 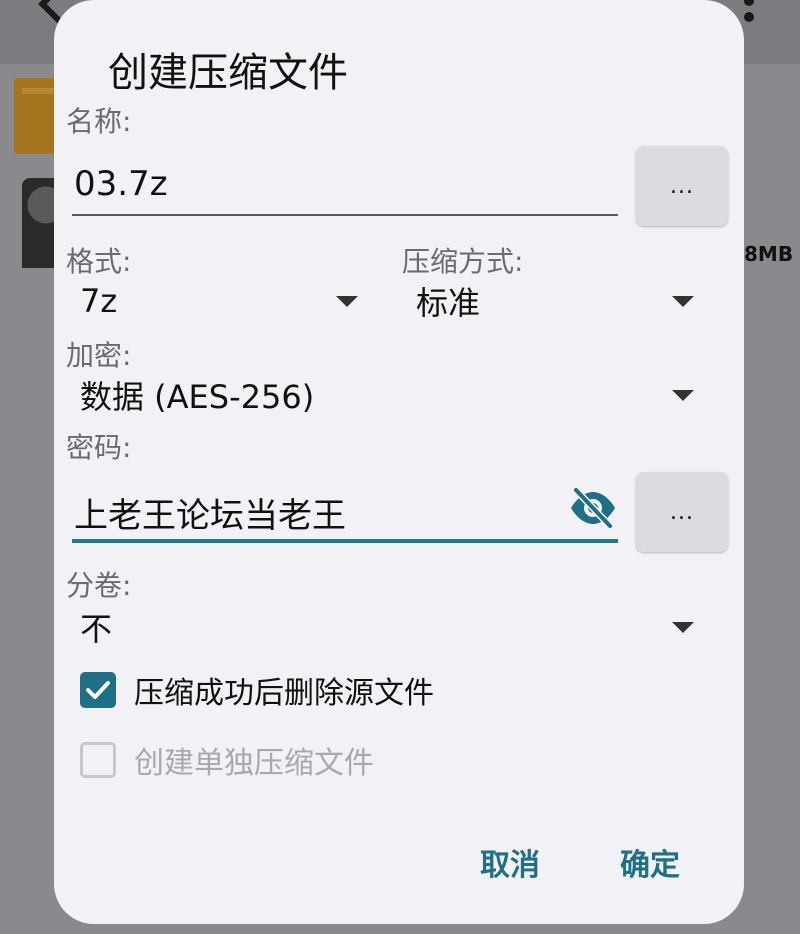 What do you see at coordinates (769, 254) in the screenshot?
I see `file-size-label: 8MB` at bounding box center [769, 254].